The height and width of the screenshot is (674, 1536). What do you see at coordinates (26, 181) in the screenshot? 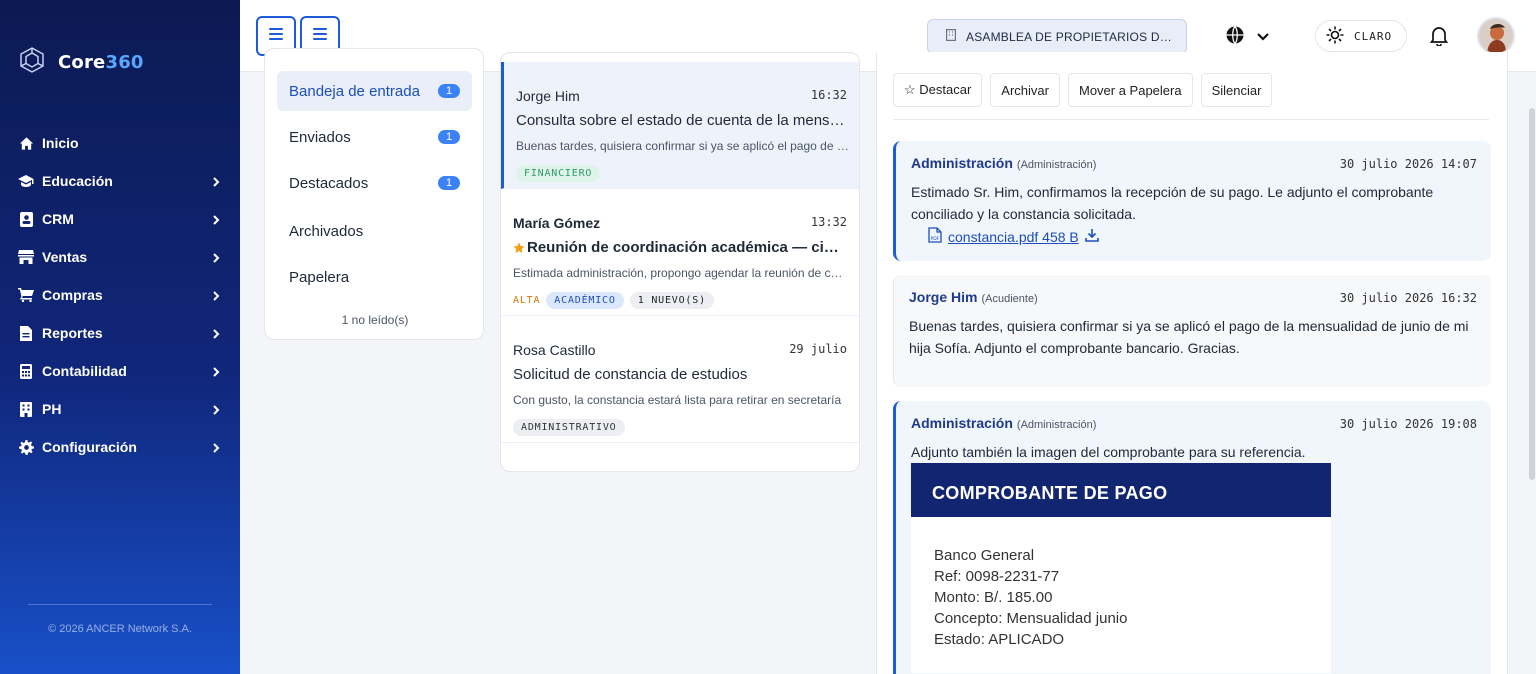
I see `graduation-cap-icon` at bounding box center [26, 181].